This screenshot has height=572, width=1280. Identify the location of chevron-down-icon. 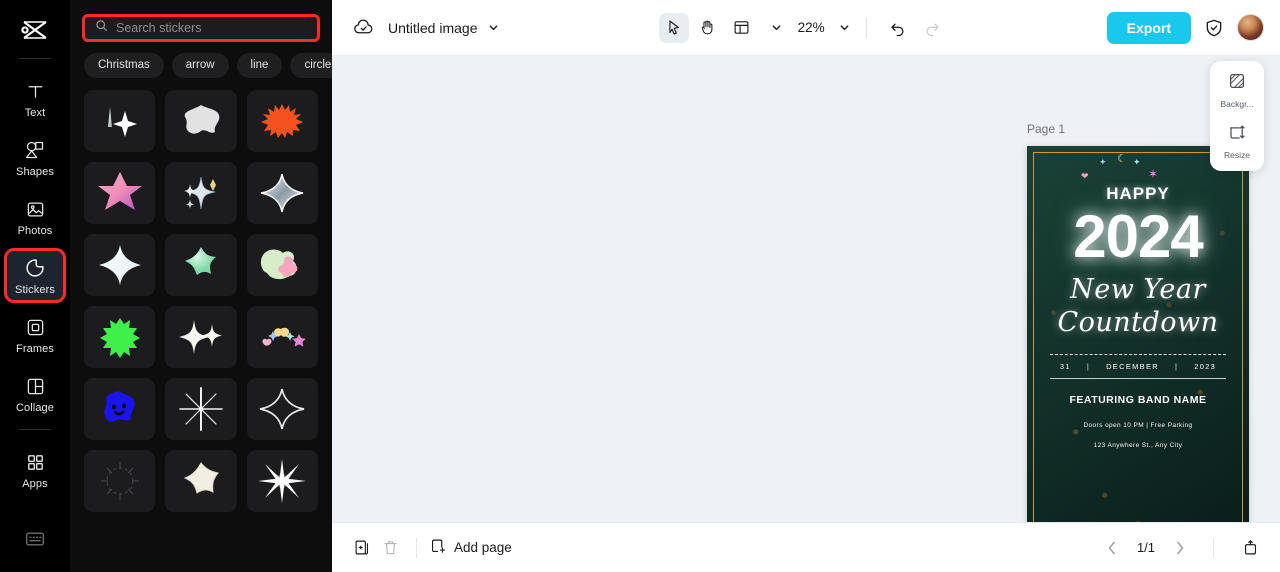
(493, 27).